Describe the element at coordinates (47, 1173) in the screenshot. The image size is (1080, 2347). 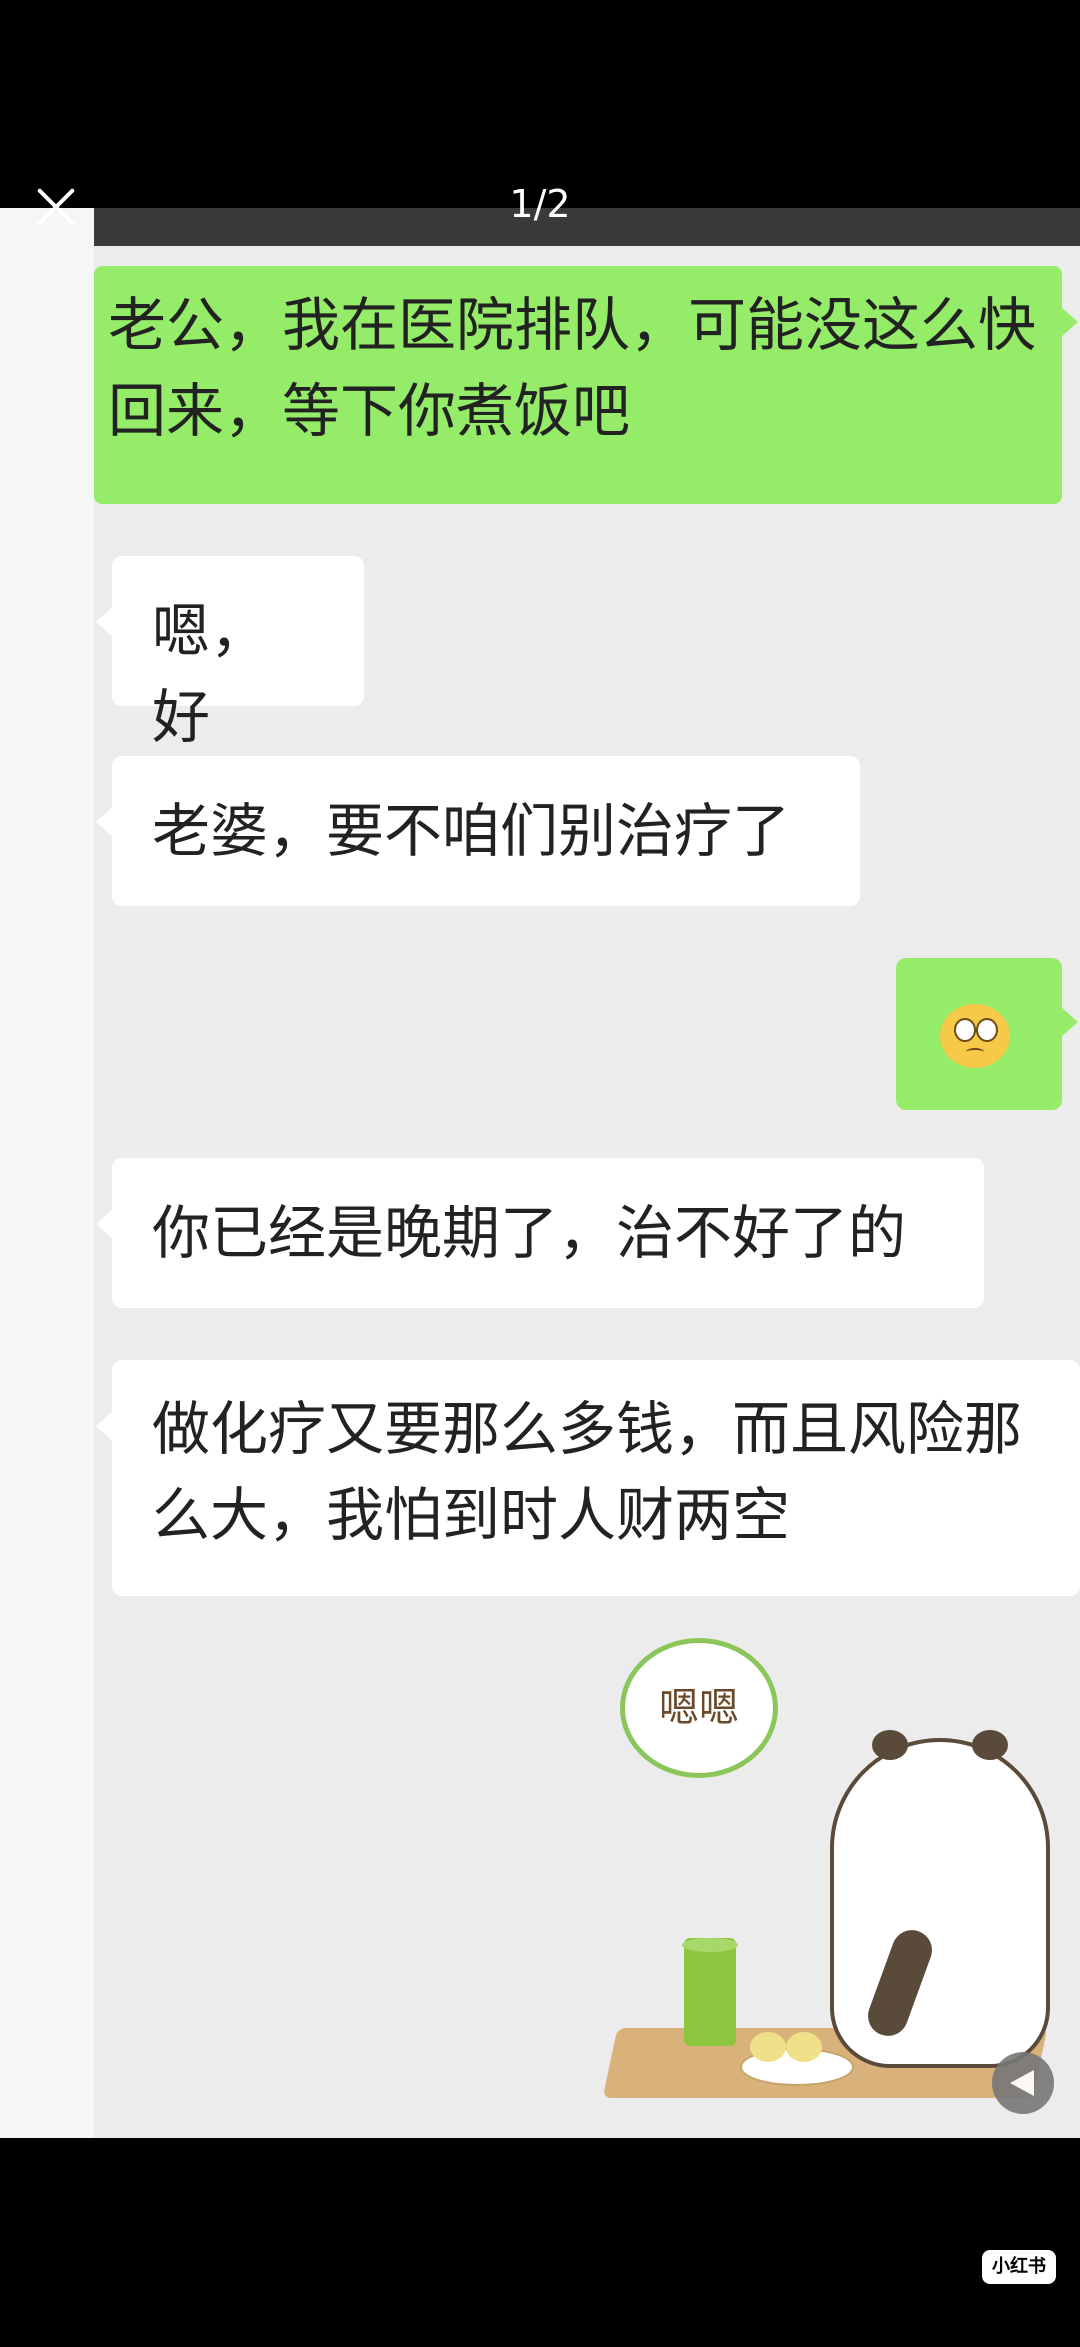
I see `left-margin` at that location.